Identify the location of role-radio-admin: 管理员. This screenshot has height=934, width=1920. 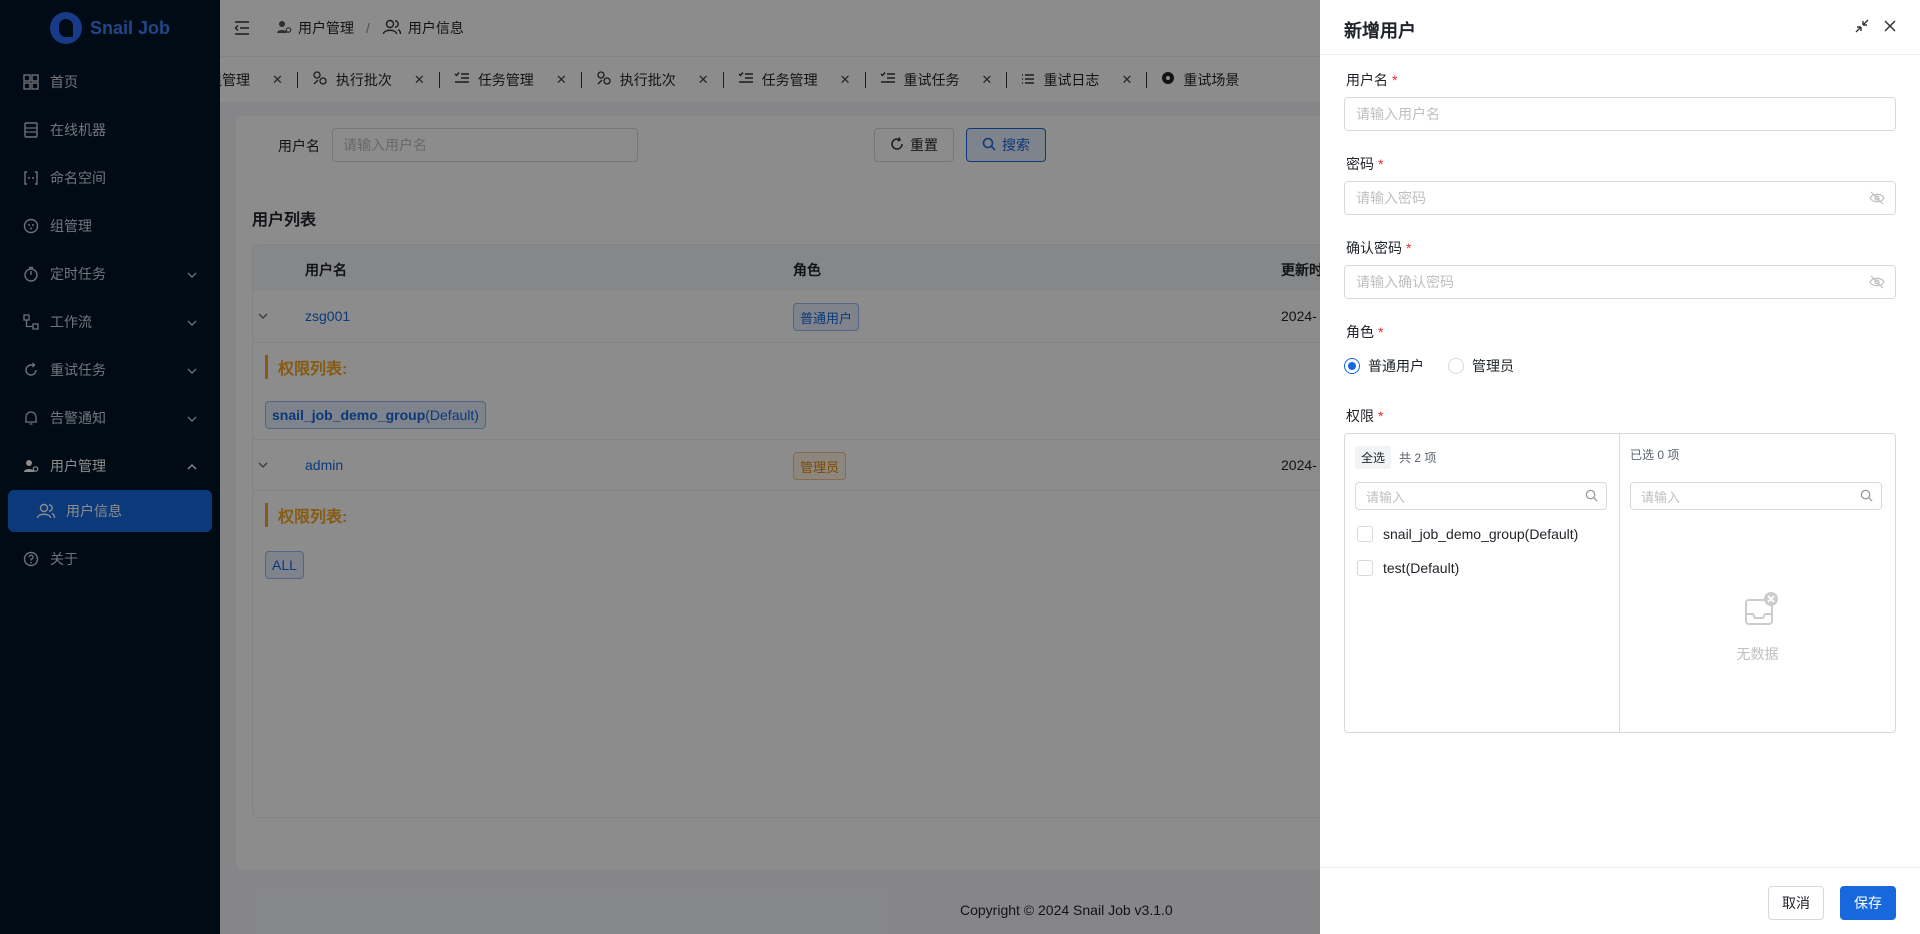
(1481, 366).